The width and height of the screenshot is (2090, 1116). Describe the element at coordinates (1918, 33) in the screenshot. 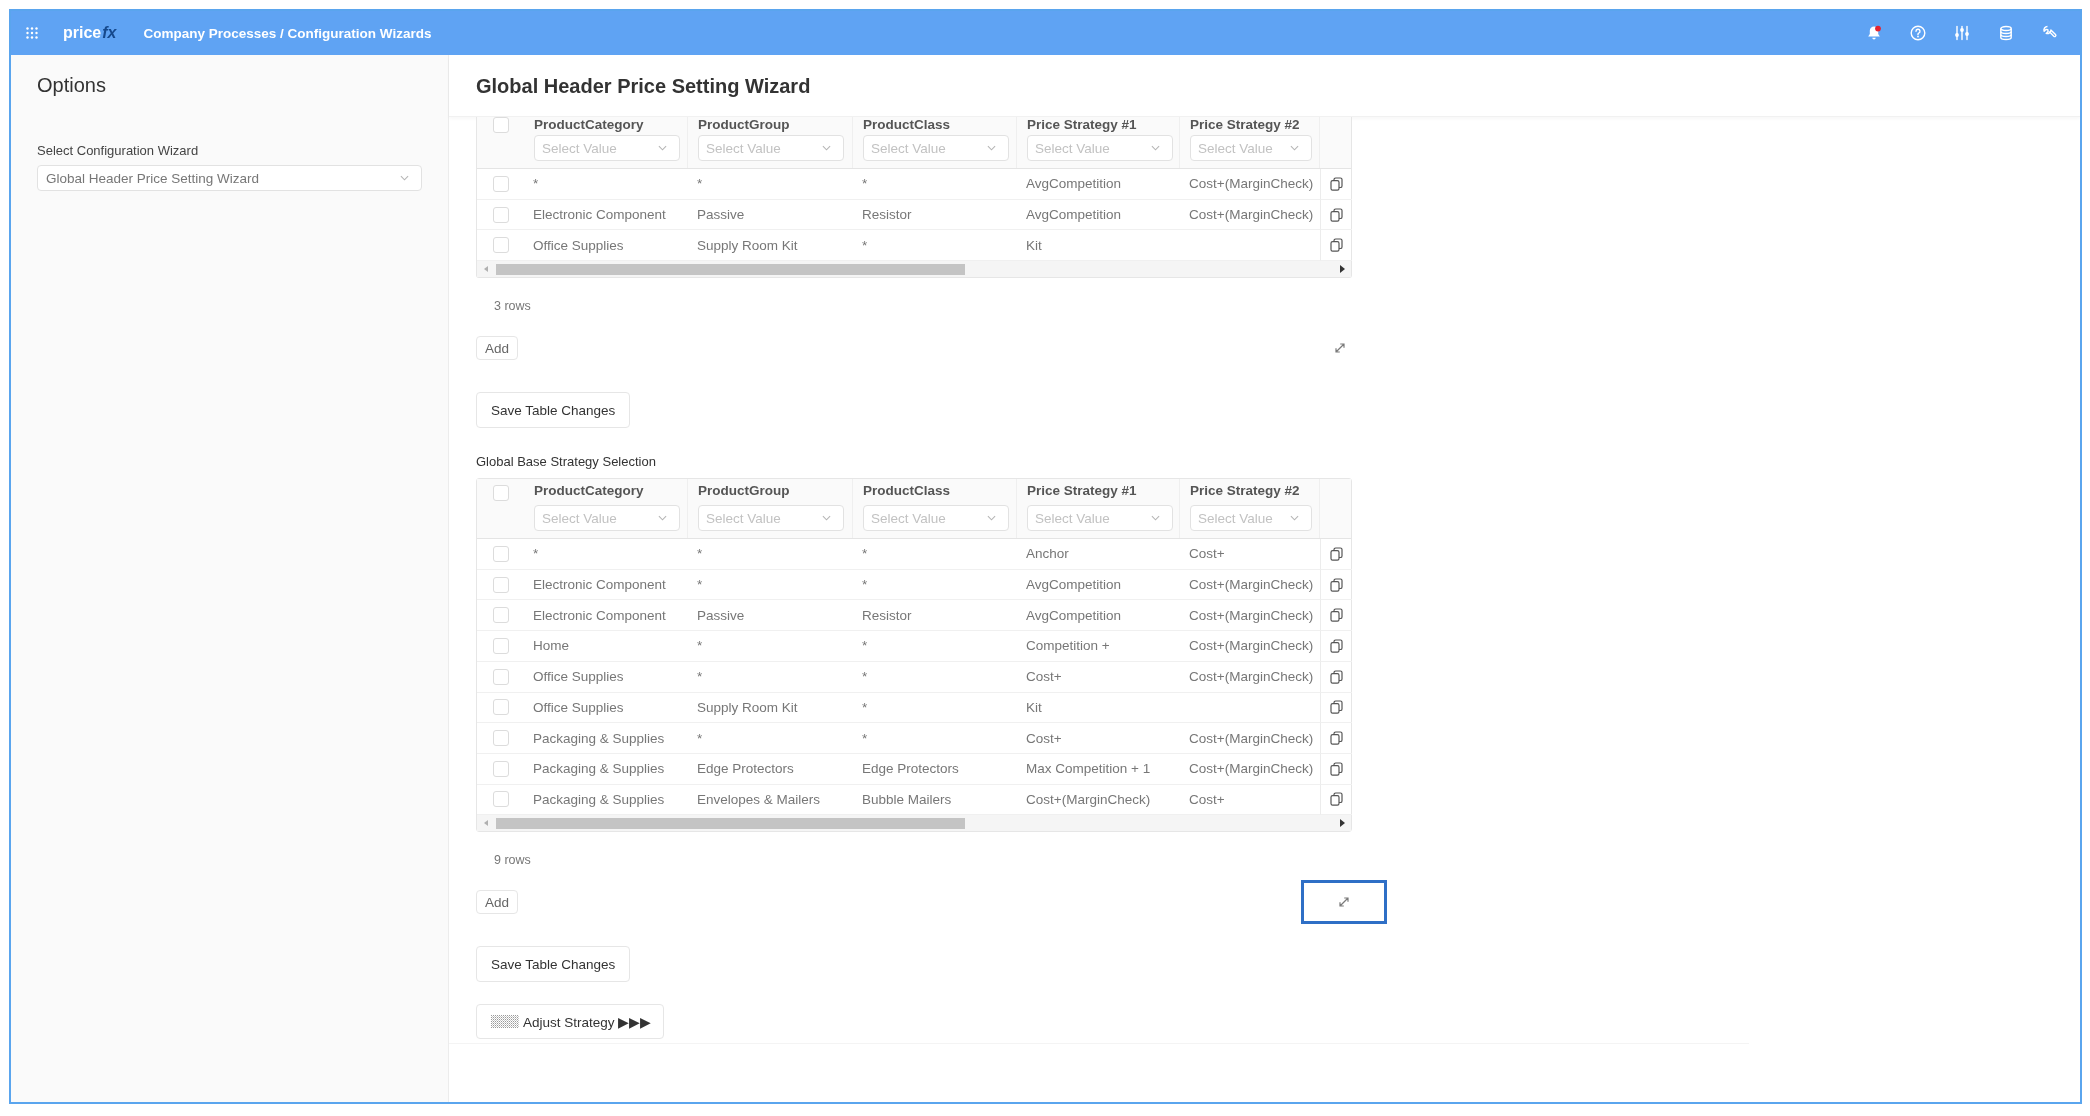

I see `help-icon` at that location.